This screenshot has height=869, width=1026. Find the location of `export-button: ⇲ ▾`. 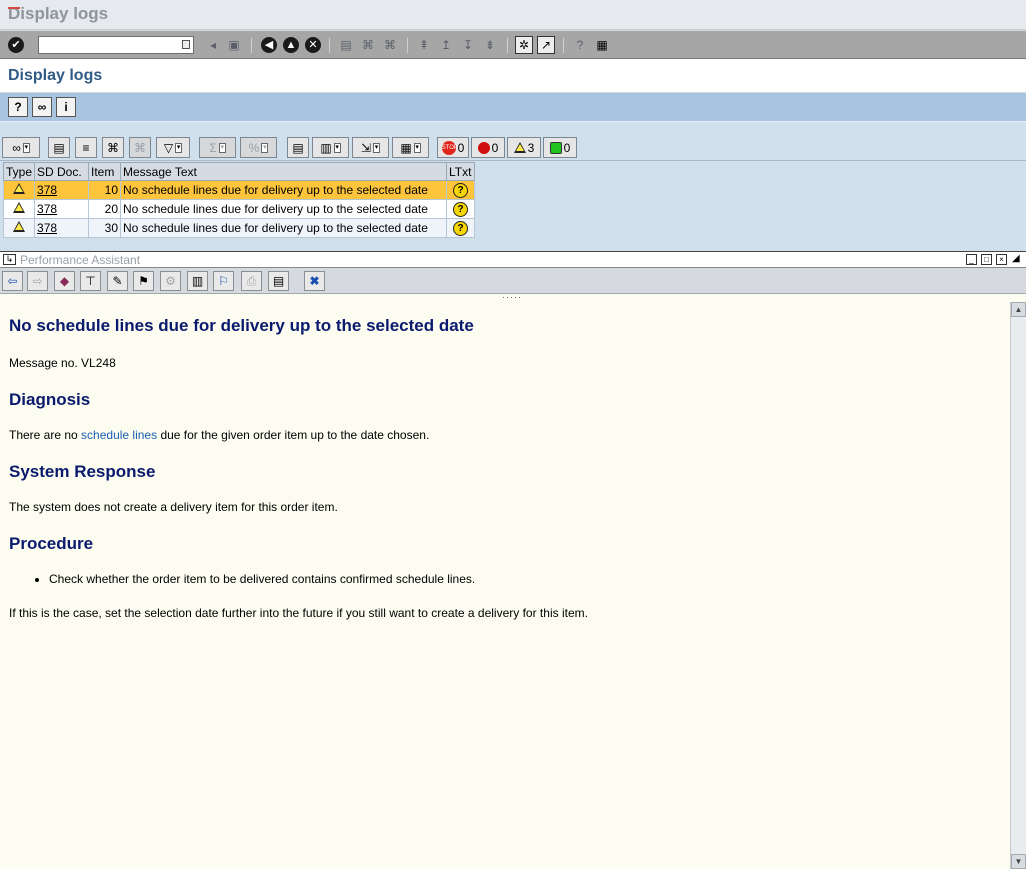

export-button: ⇲ ▾ is located at coordinates (370, 147).